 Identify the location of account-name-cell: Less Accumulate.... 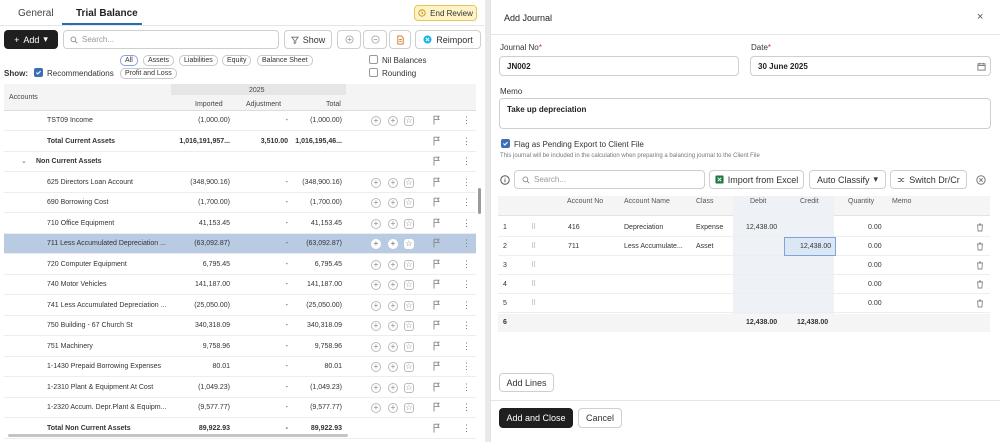
(653, 246).